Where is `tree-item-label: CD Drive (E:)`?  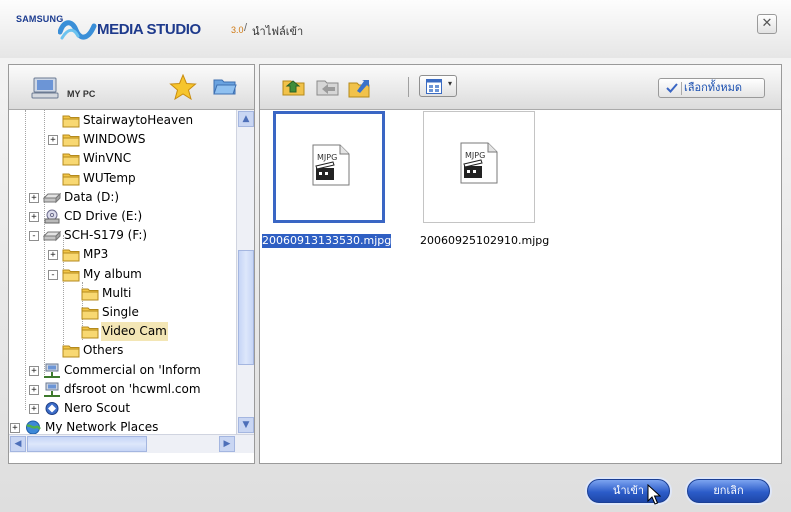 tree-item-label: CD Drive (E:) is located at coordinates (103, 216).